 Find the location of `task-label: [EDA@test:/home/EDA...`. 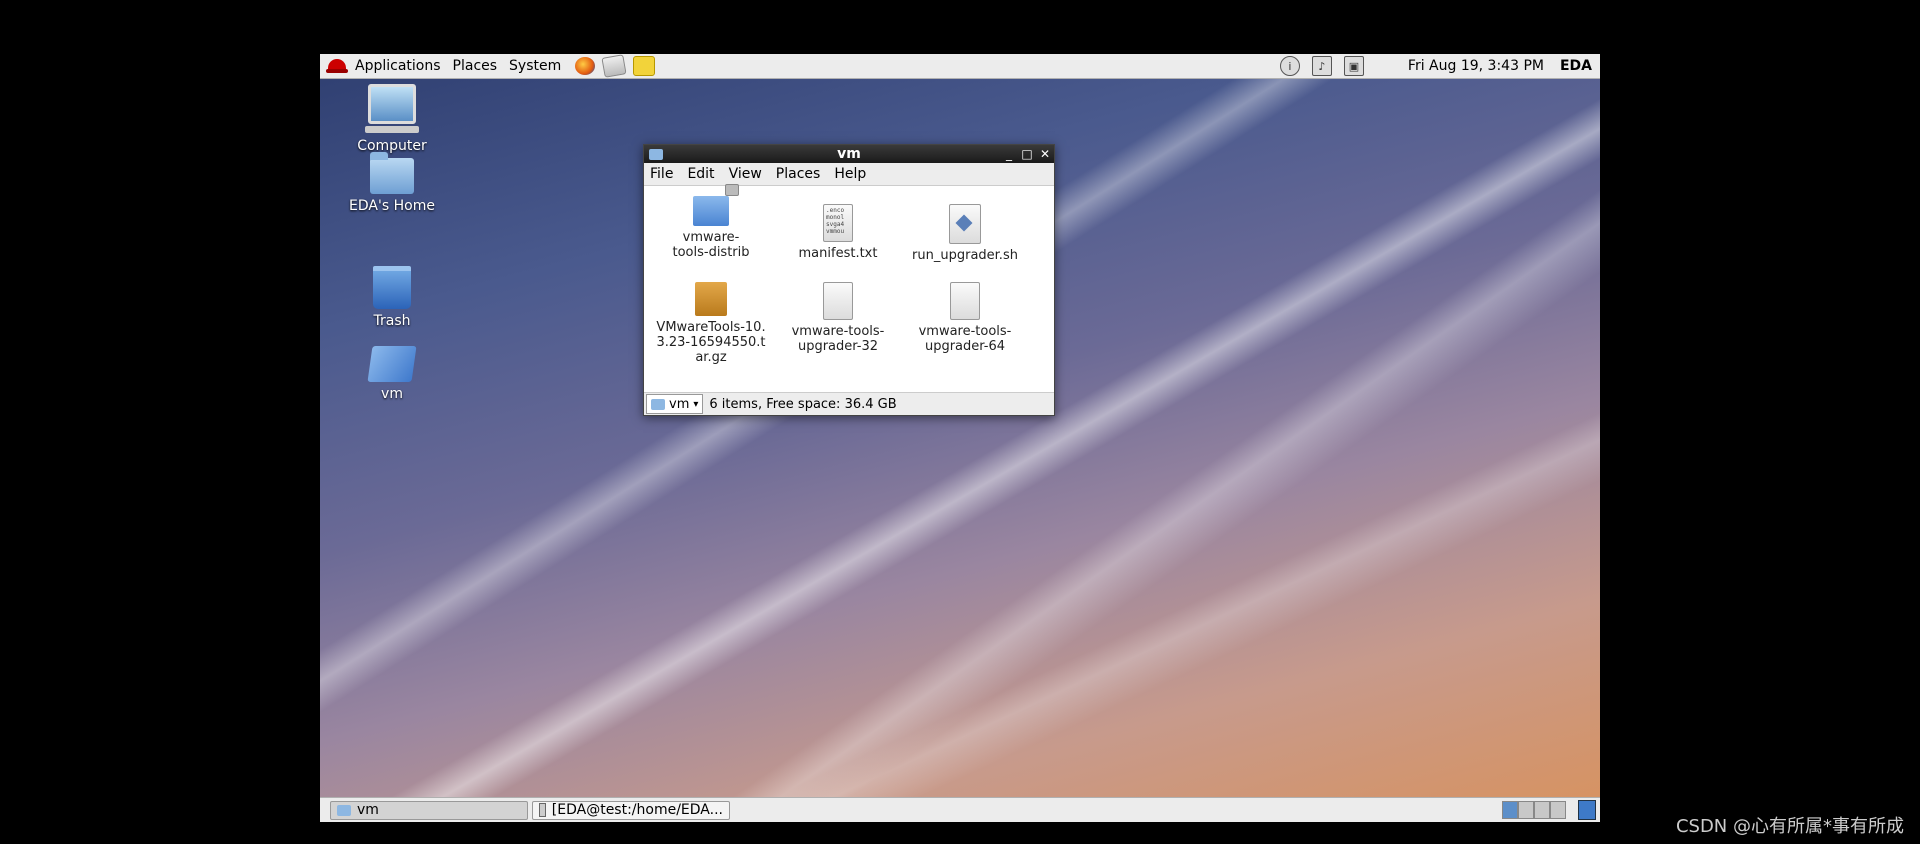

task-label: [EDA@test:/home/EDA... is located at coordinates (637, 810).